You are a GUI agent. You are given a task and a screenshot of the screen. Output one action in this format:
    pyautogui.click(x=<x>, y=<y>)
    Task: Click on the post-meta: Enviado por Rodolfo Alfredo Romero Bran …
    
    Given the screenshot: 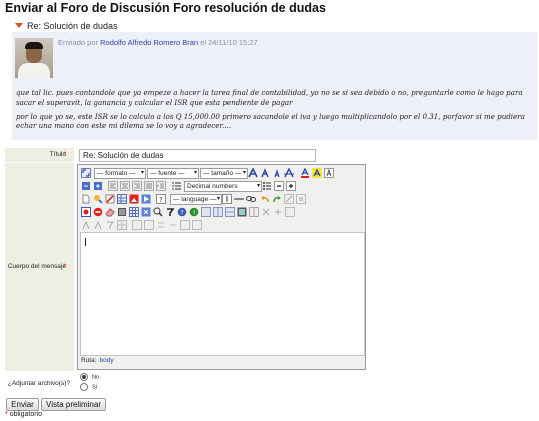 What is the action you would take?
    pyautogui.click(x=158, y=42)
    